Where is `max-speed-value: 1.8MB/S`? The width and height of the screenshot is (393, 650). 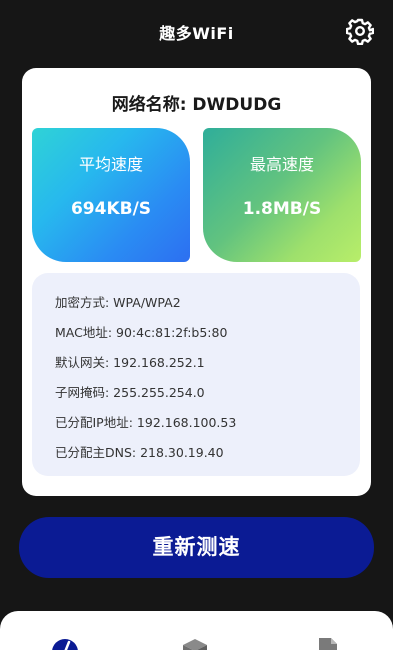
max-speed-value: 1.8MB/S is located at coordinates (282, 209).